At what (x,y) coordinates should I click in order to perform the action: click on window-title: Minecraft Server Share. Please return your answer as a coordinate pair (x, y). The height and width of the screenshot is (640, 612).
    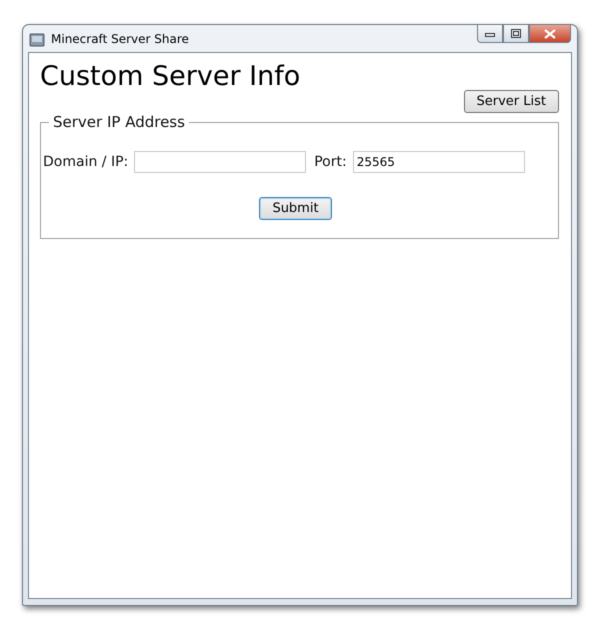
    Looking at the image, I should click on (120, 39).